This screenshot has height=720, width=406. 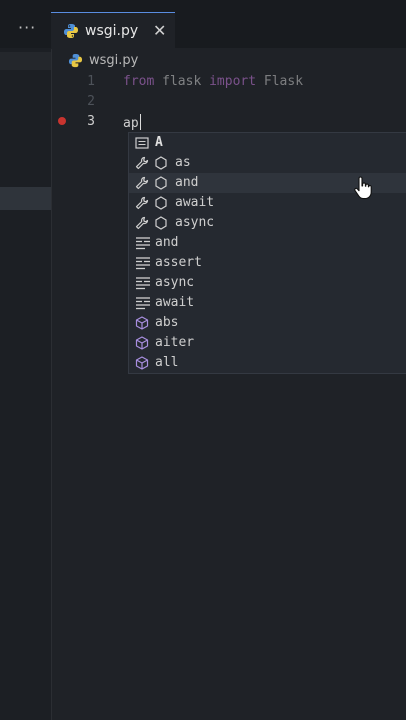 I want to click on suggestion-label: all, so click(x=167, y=362).